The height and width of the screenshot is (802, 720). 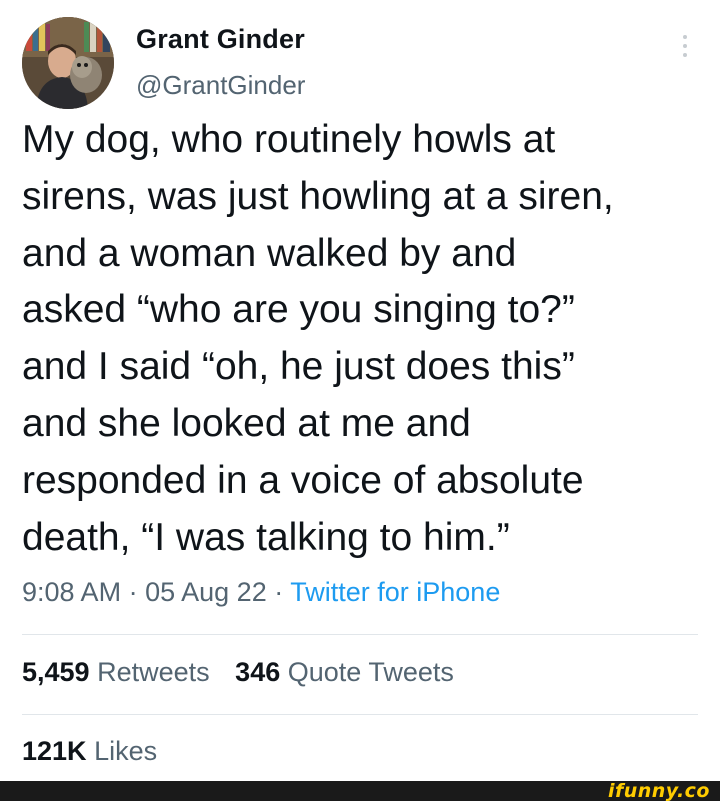 I want to click on engagement-stats-row: 5,459 Retweets 346 Quote Tweets, so click(x=238, y=672).